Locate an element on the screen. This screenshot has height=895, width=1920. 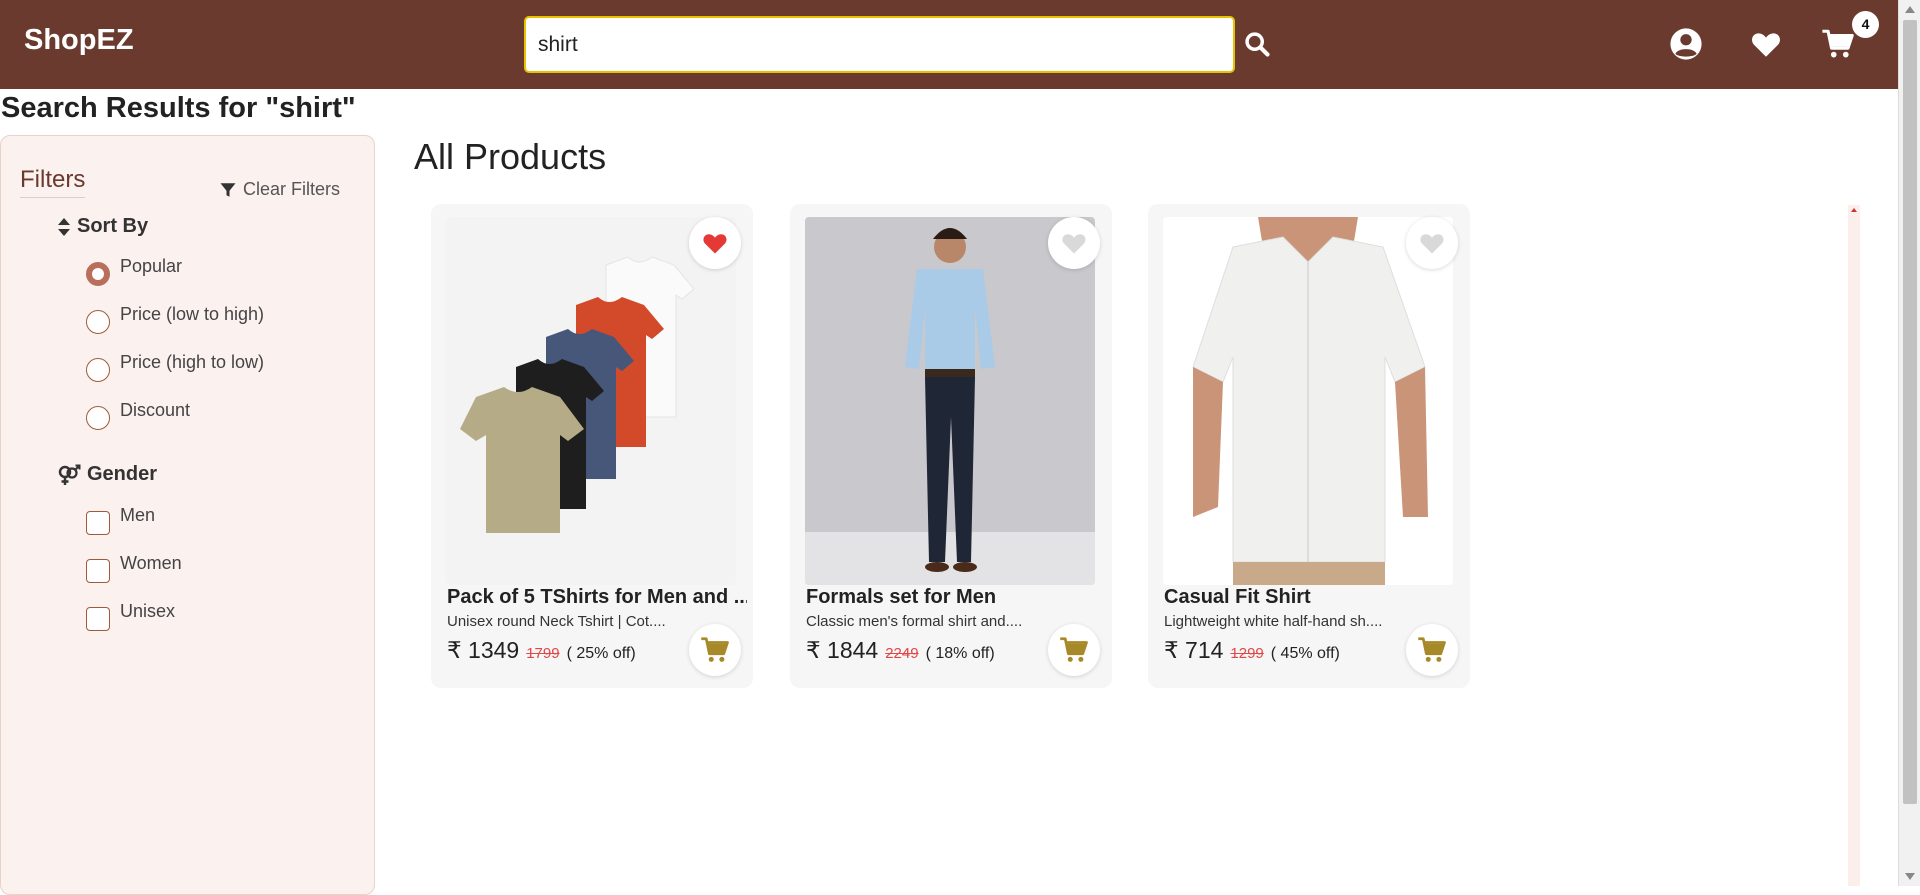
sort-by-heading: Sort By is located at coordinates (102, 226).